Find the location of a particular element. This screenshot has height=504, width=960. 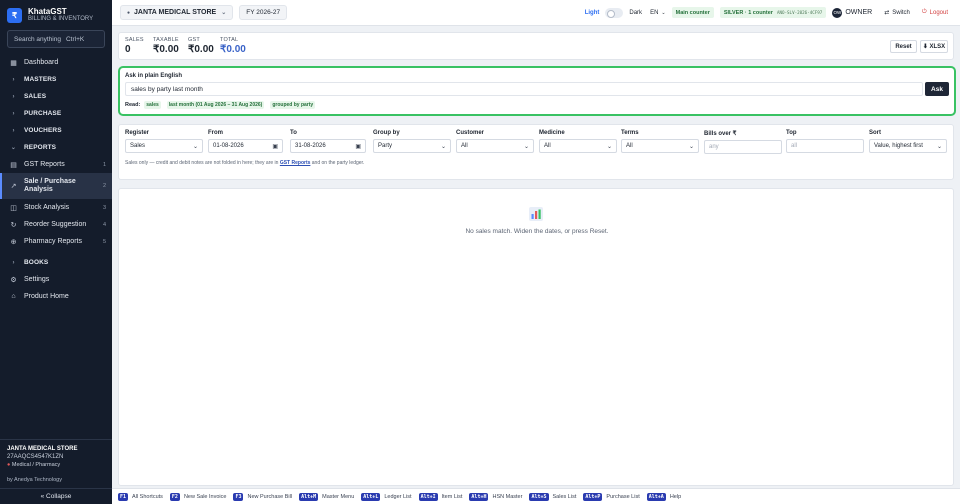

shortcut-hsn-master: Alt+H HSN Master is located at coordinates (495, 496).